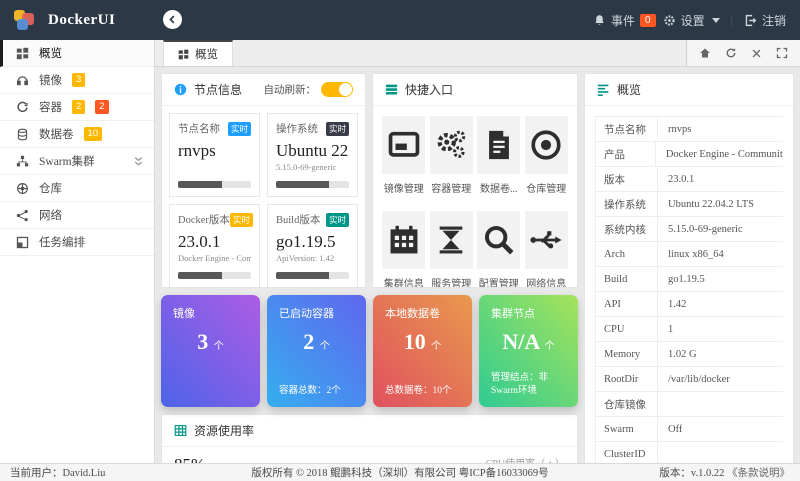 This screenshot has height=481, width=800. Describe the element at coordinates (404, 249) in the screenshot. I see `quick-link-cluster: 集群信息` at that location.